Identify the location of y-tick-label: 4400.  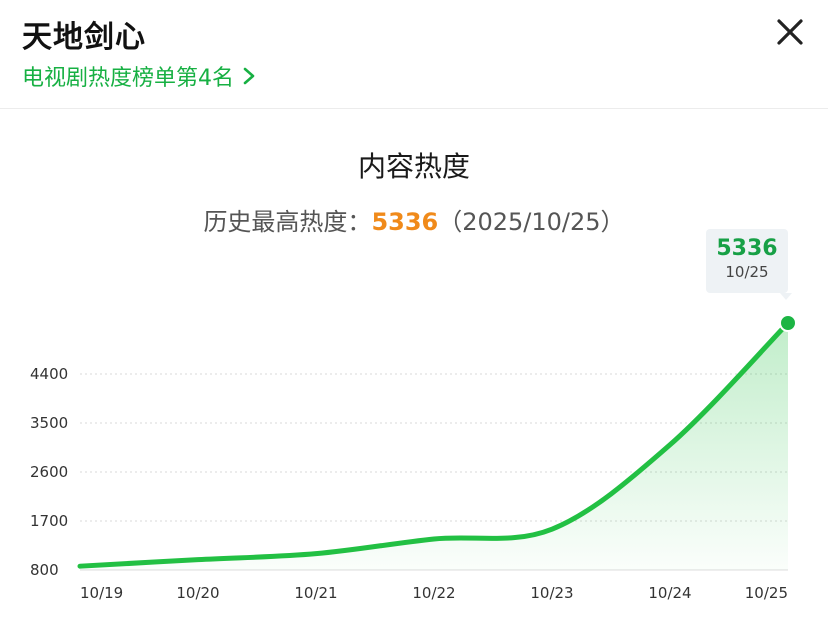
(49, 374).